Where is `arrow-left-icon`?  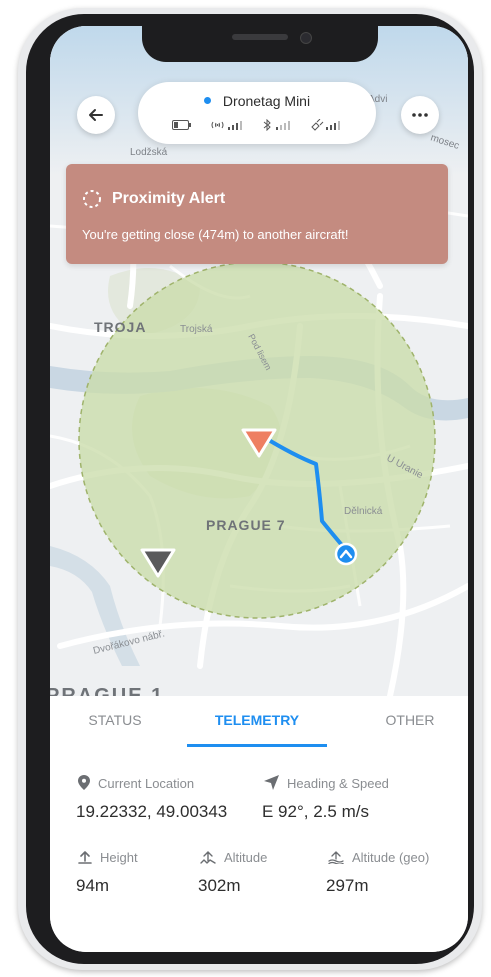 arrow-left-icon is located at coordinates (96, 115).